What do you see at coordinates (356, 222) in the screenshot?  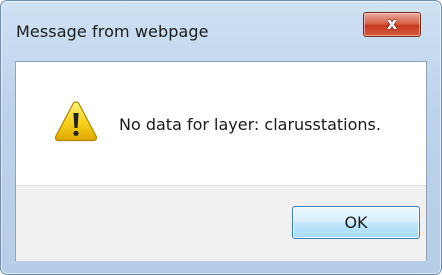 I see `ok-button: OK` at bounding box center [356, 222].